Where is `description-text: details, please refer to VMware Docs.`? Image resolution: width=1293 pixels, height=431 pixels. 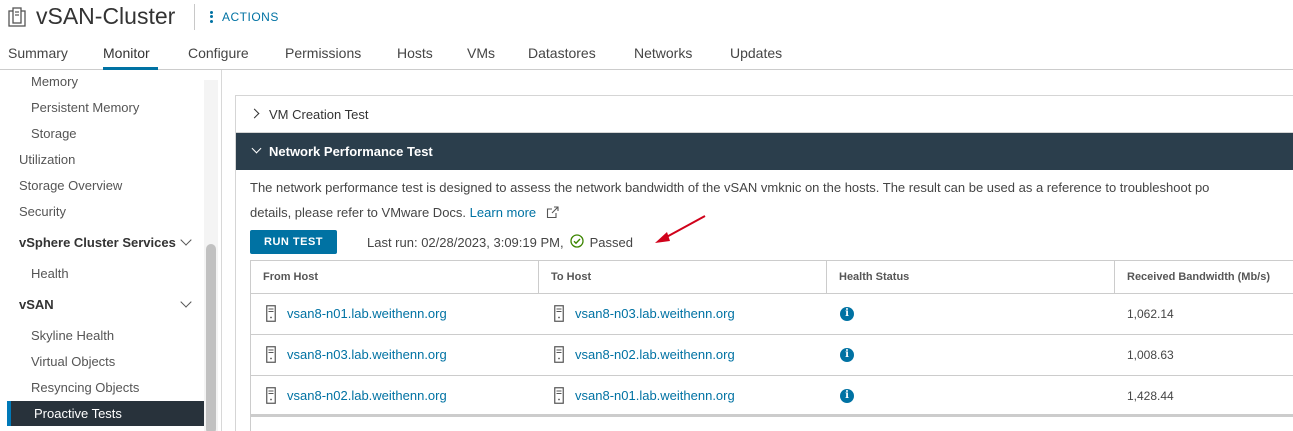 description-text: details, please refer to VMware Docs. is located at coordinates (358, 212).